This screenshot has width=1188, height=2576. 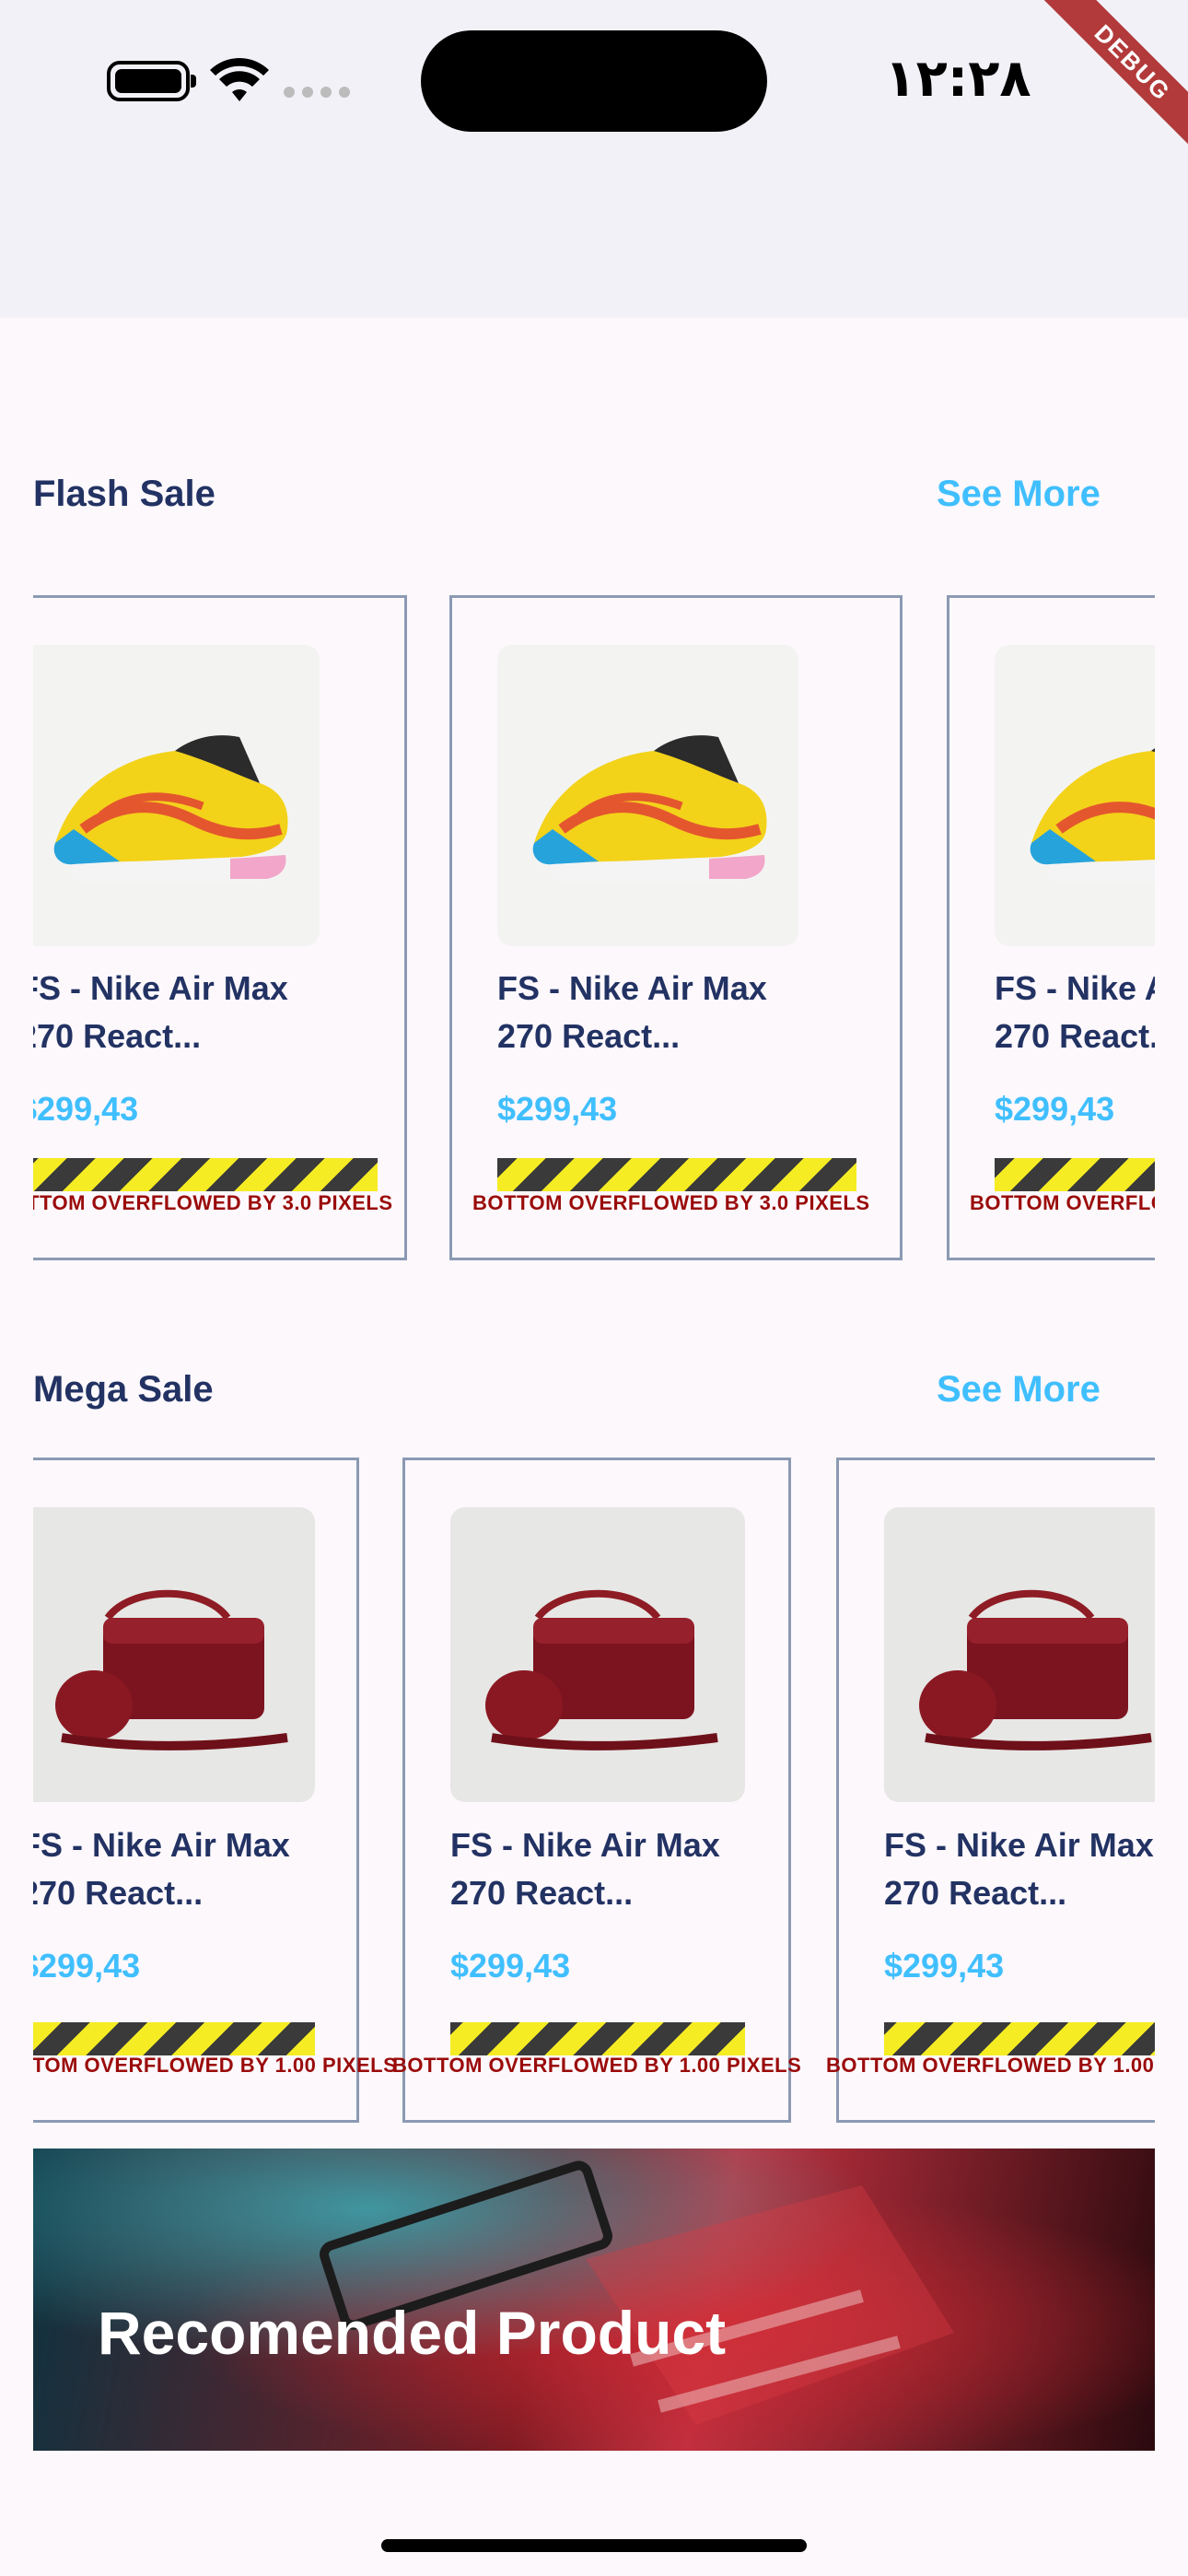 What do you see at coordinates (594, 81) in the screenshot?
I see `dynamic-island` at bounding box center [594, 81].